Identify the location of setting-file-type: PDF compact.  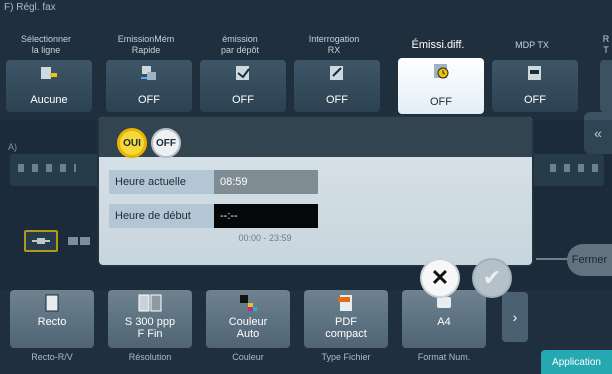
(346, 319).